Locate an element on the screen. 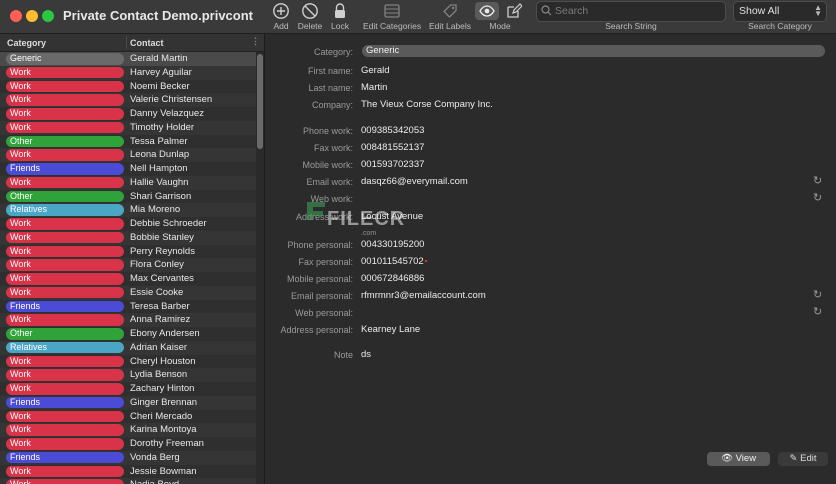  edit-labels-button: Edit Labels is located at coordinates (450, 16).